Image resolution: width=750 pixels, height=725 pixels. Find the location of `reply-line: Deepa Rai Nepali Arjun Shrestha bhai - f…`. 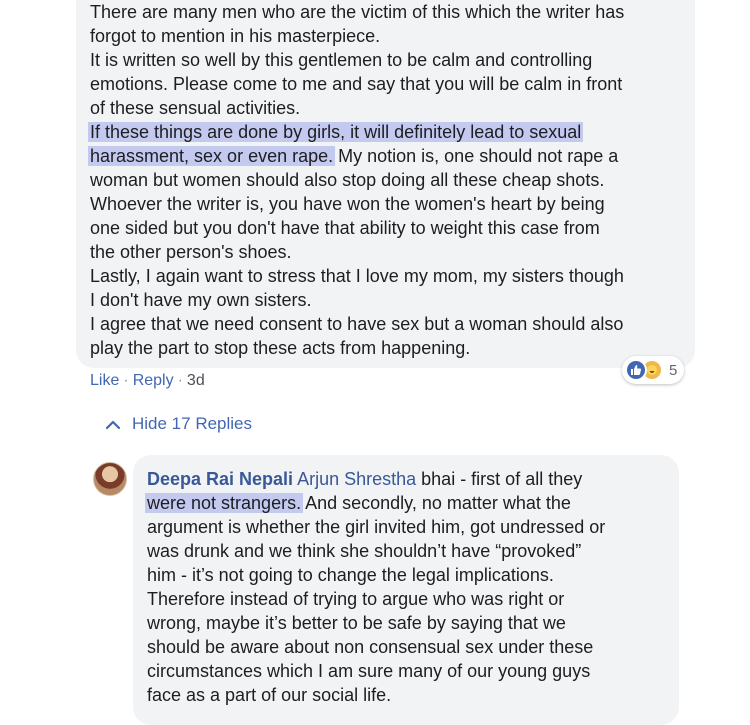

reply-line: Deepa Rai Nepali Arjun Shrestha bhai - f… is located at coordinates (412, 479).